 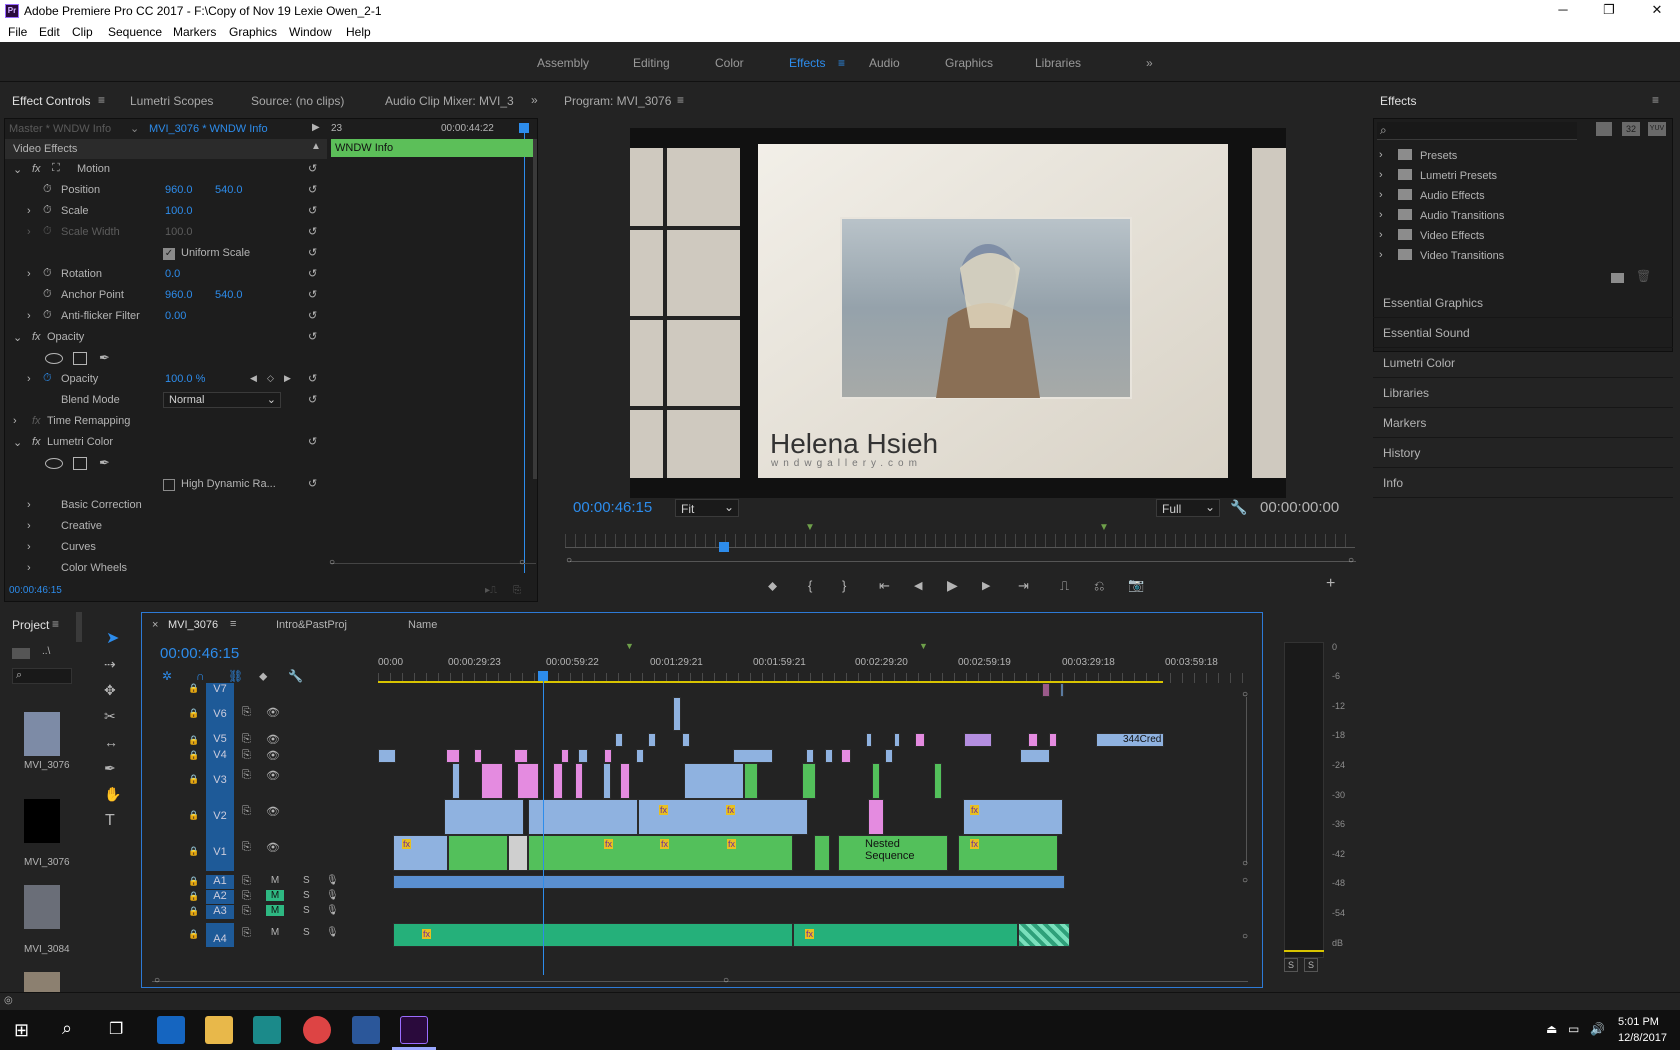 What do you see at coordinates (229, 295) in the screenshot?
I see `anchor-y-value: 540.0` at bounding box center [229, 295].